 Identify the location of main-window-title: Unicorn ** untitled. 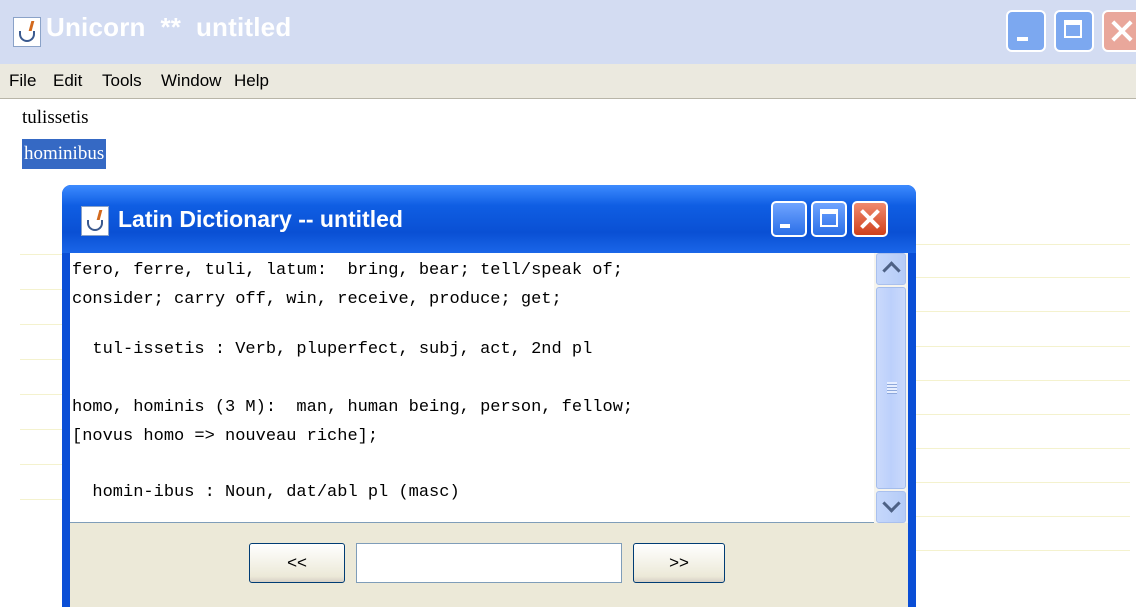
(169, 27).